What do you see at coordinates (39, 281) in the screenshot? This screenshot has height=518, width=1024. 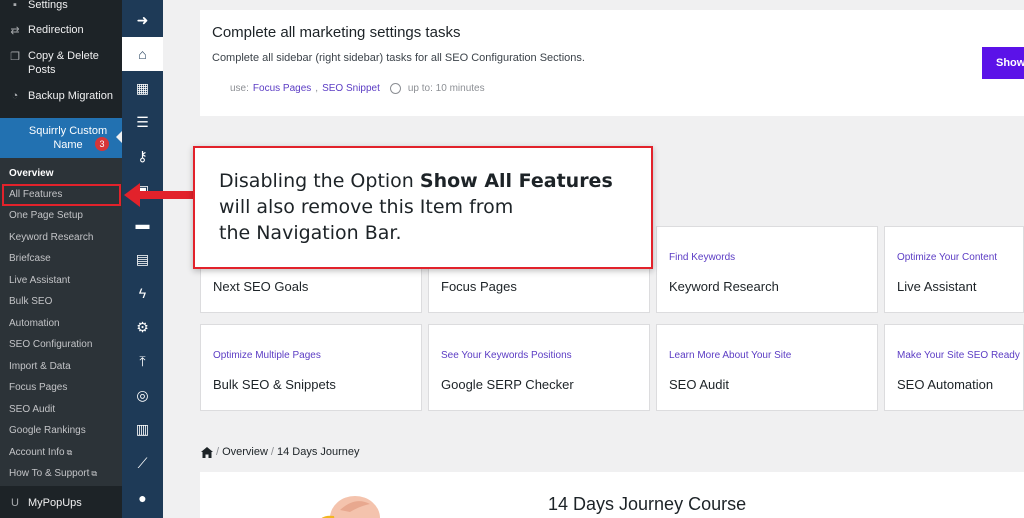 I see `submenu-live-assistant: Live Assistant` at bounding box center [39, 281].